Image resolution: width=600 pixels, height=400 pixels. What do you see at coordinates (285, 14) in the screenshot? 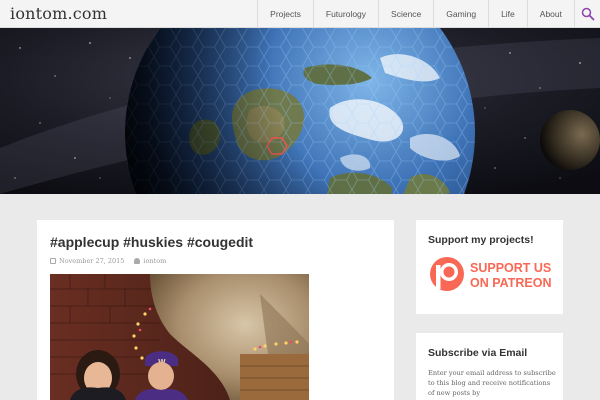
I see `nav-item-projects: Projects` at bounding box center [285, 14].